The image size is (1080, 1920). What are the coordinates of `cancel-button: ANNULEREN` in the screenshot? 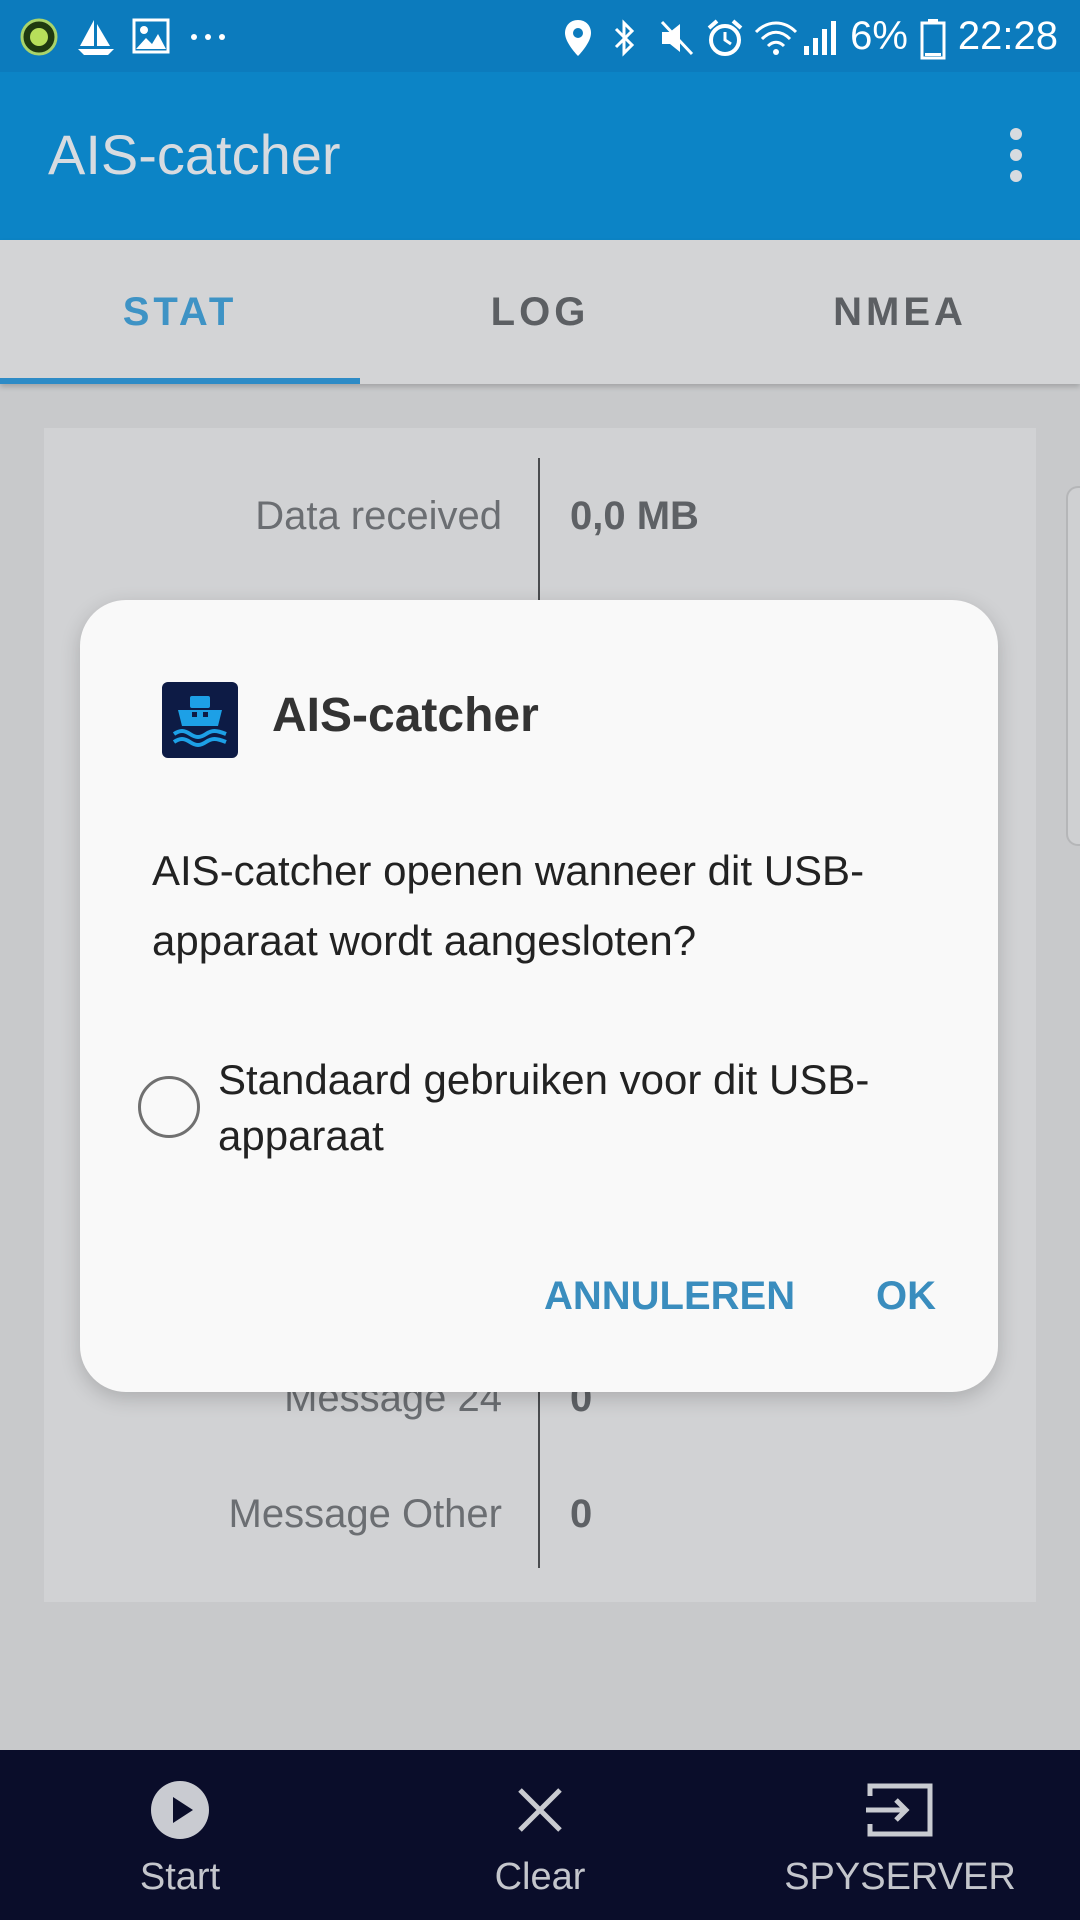 It's located at (669, 1296).